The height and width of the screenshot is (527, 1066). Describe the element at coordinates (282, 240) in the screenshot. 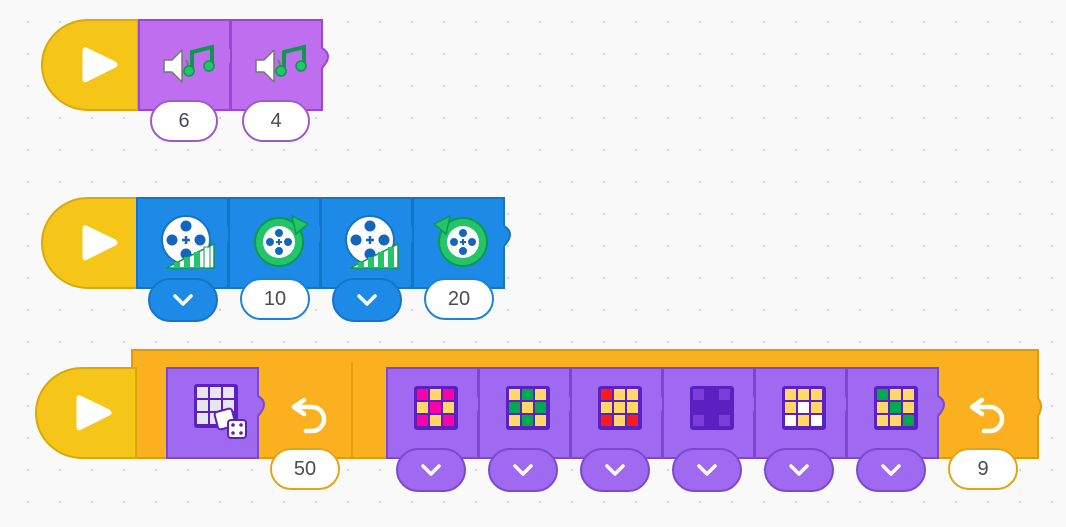

I see `motor-clockwise-icon` at that location.